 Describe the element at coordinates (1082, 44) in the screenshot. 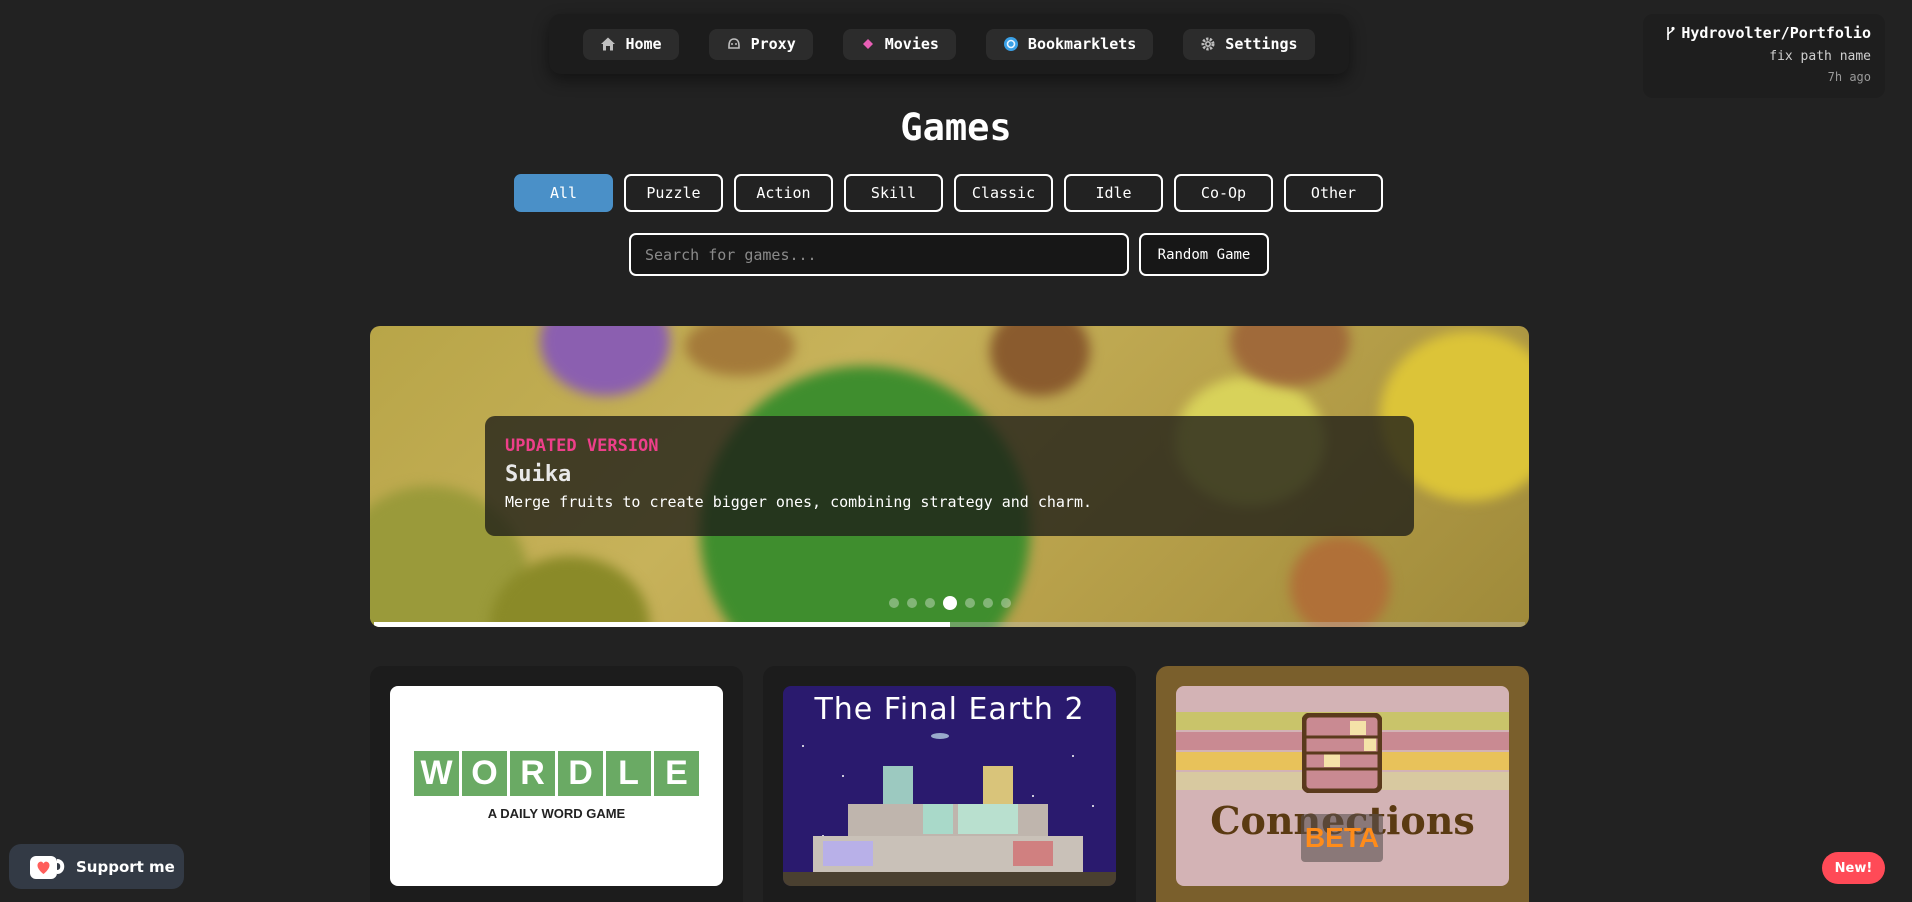

I see `nav-bookmarklets-label: Bookmarklets` at that location.